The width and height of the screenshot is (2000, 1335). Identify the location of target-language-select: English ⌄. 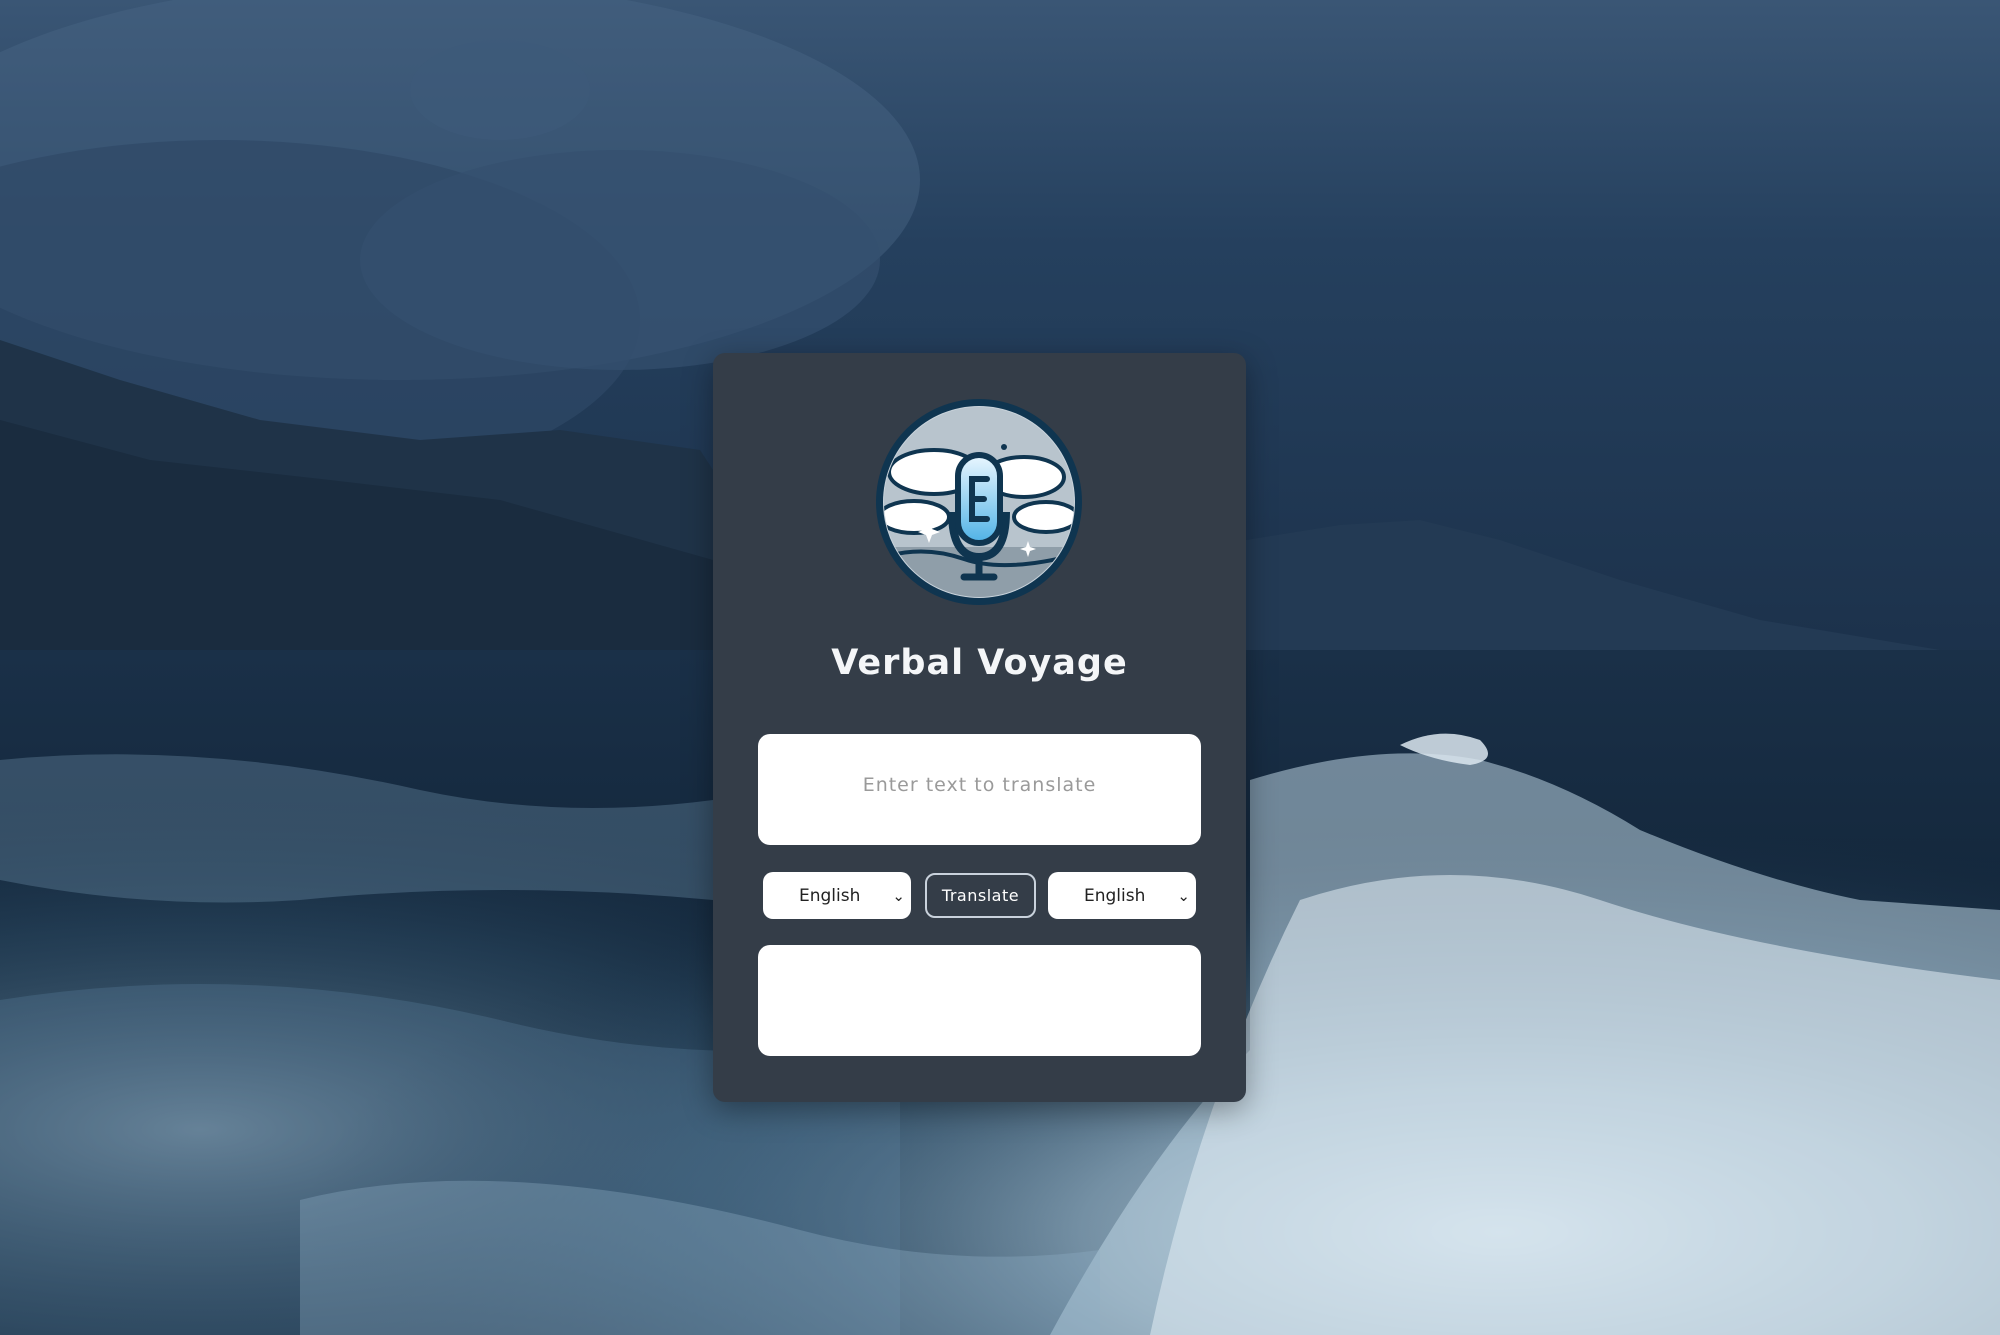
(1122, 895).